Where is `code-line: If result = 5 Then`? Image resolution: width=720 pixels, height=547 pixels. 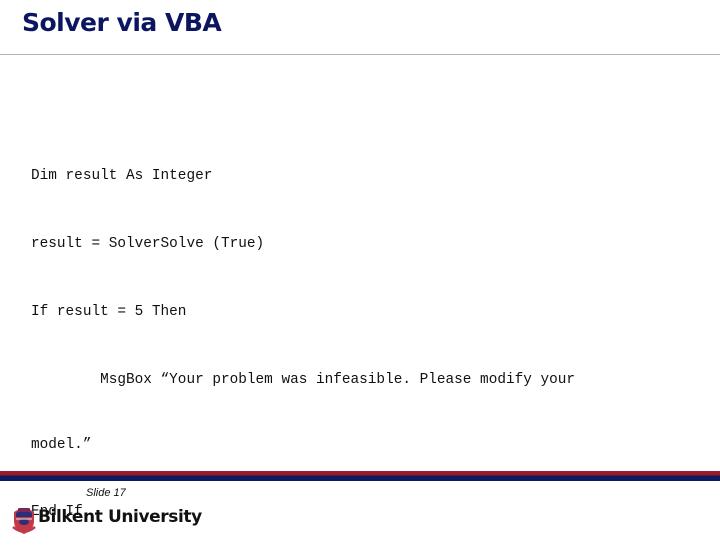
code-line: If result = 5 Then is located at coordinates (109, 312).